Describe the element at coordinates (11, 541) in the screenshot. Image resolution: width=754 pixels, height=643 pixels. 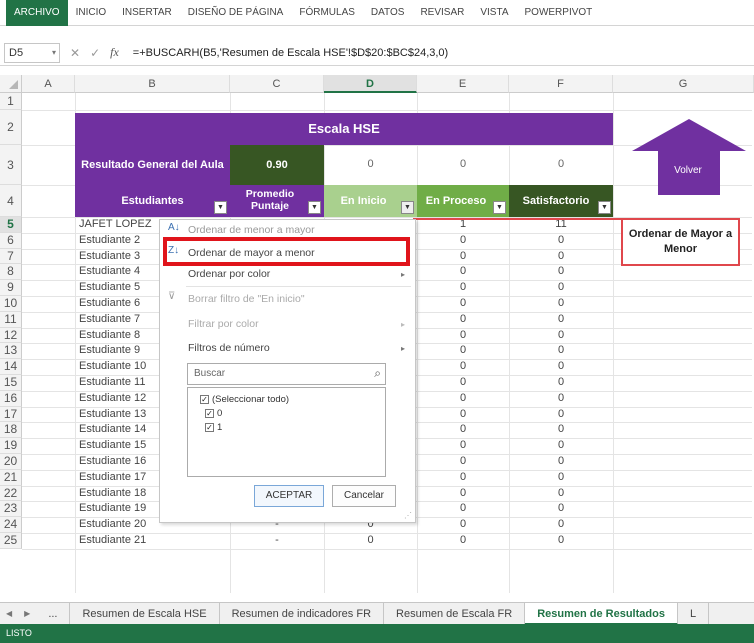
I see `row-header: 25` at that location.